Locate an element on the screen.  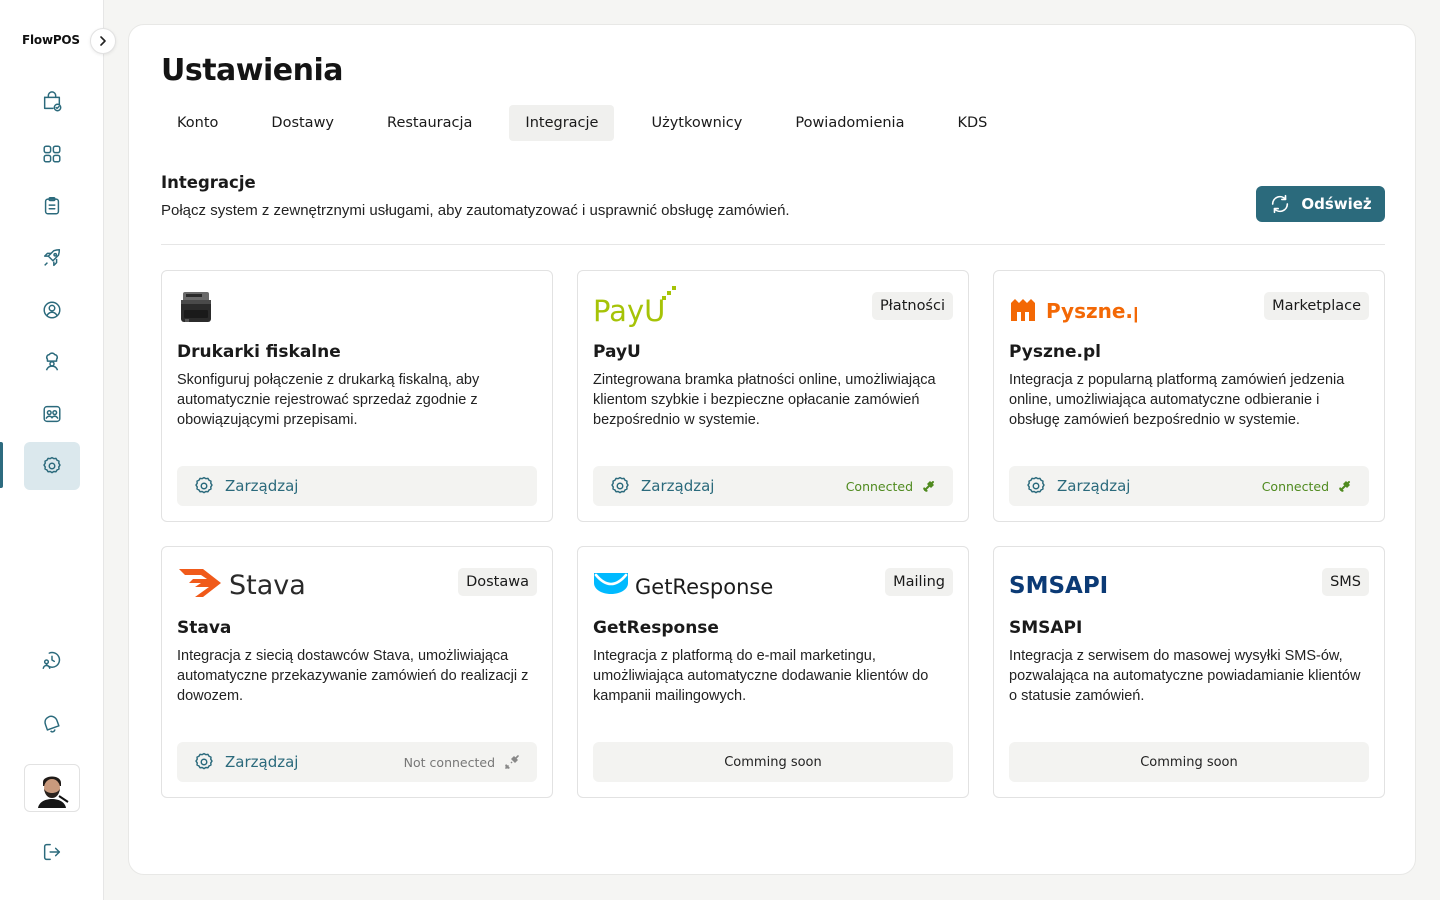
tab-konto: Konto is located at coordinates (197, 123).